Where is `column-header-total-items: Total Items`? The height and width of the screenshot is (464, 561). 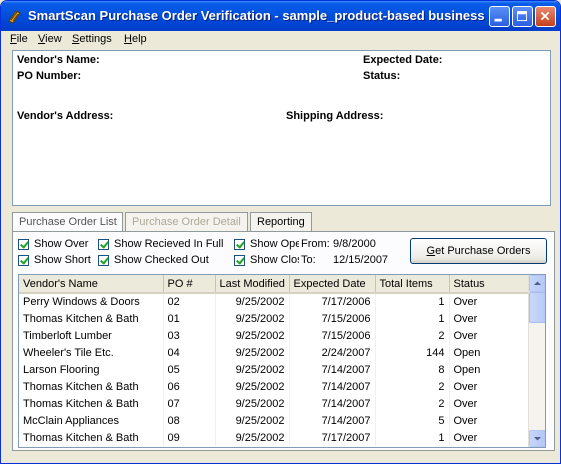
column-header-total-items: Total Items is located at coordinates (412, 284).